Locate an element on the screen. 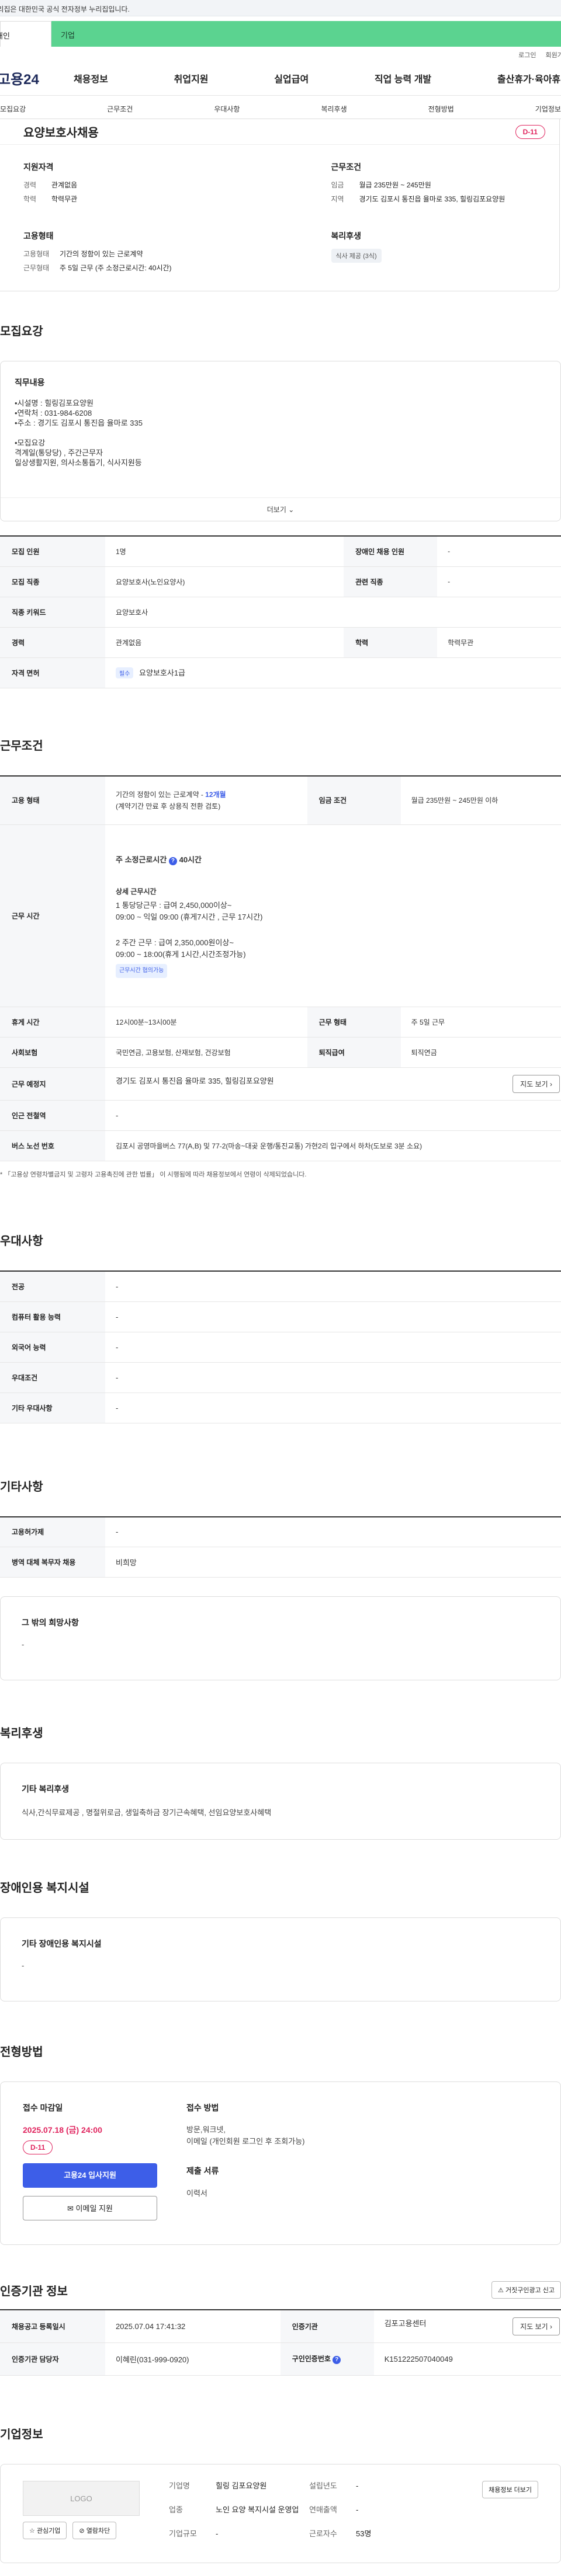 Image resolution: width=561 pixels, height=2576 pixels. gnb-item: 취업지원 is located at coordinates (191, 78).